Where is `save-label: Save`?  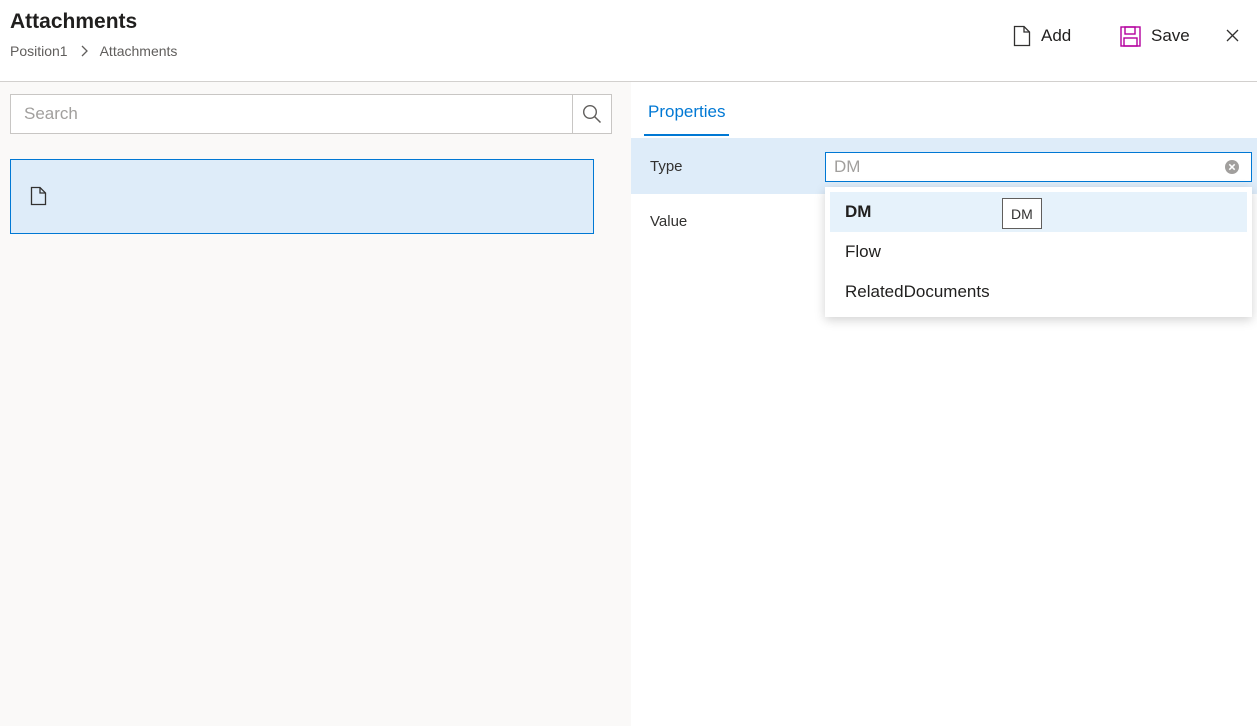
save-label: Save is located at coordinates (1170, 35).